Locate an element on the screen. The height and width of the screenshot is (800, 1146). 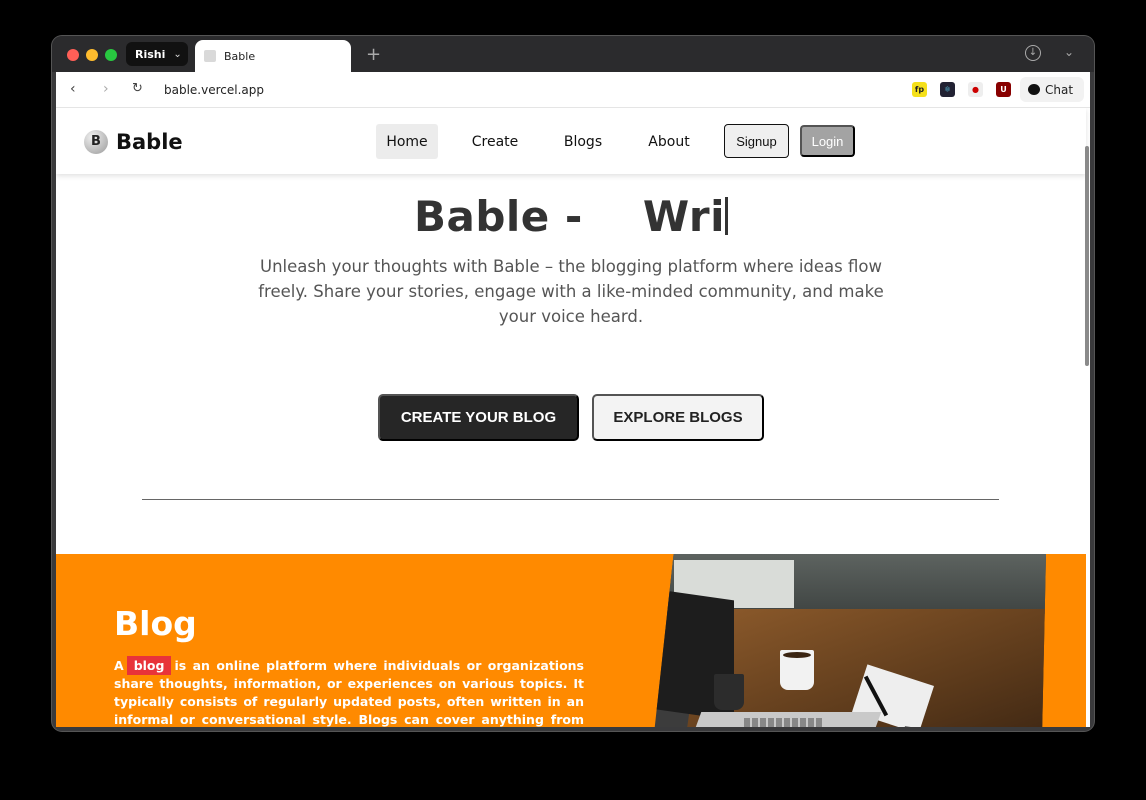
profile-name: Rishi is located at coordinates (150, 54).